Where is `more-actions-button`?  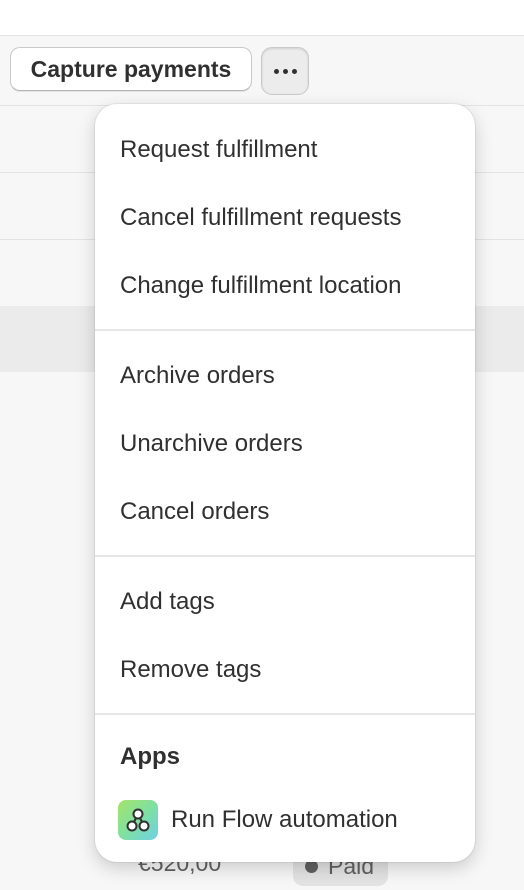
more-actions-button is located at coordinates (285, 71).